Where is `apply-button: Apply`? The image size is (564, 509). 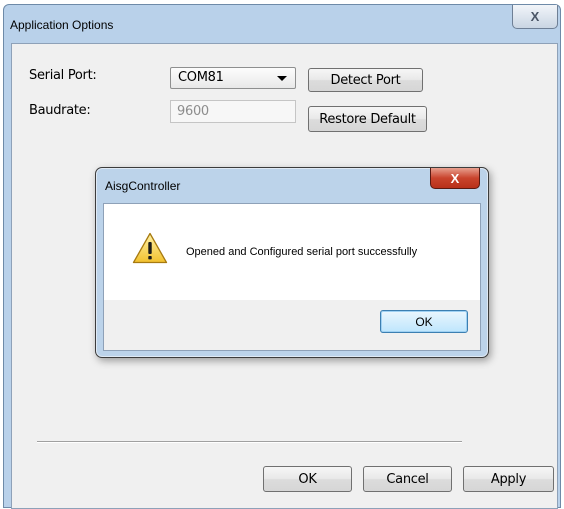 apply-button: Apply is located at coordinates (508, 479).